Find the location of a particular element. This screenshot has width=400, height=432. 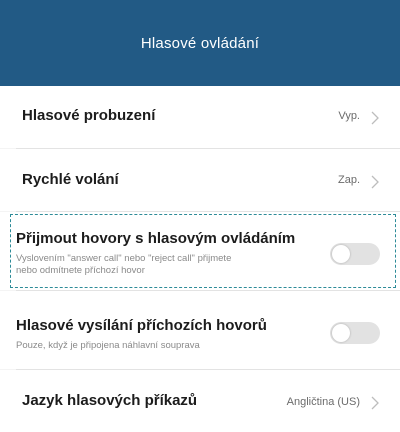

answer-calls-toggle is located at coordinates (355, 254).